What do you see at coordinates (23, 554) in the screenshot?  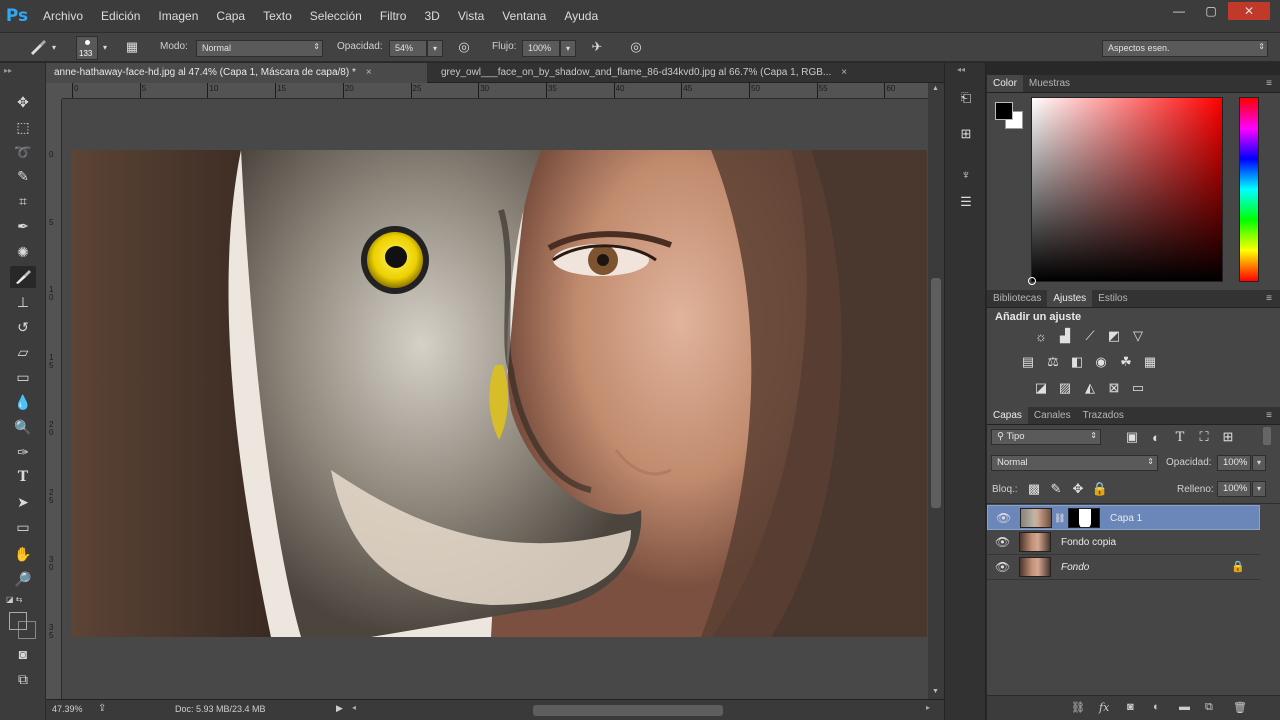 I see `hand-tool-icon: ✋` at bounding box center [23, 554].